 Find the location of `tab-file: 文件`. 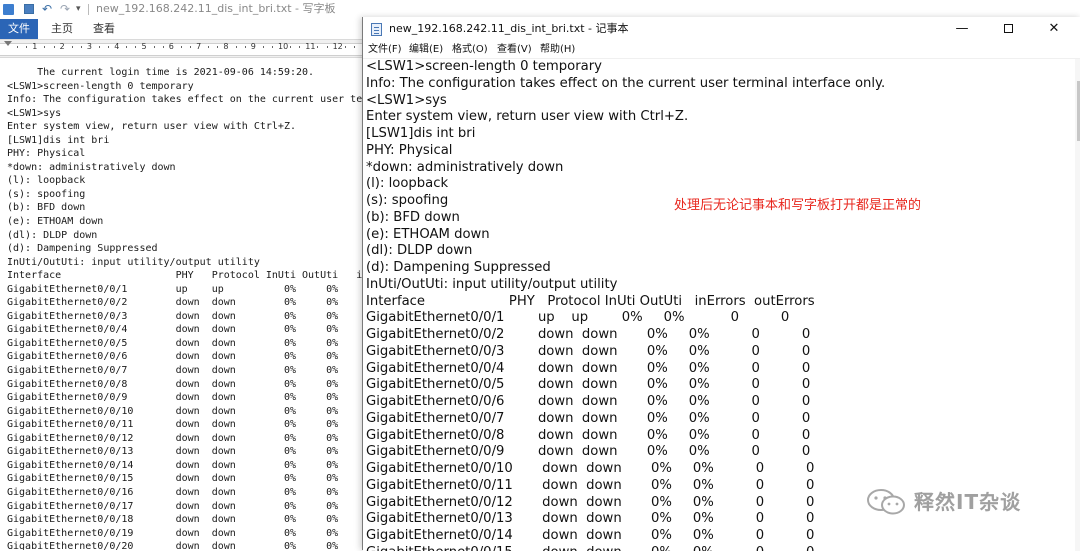

tab-file: 文件 is located at coordinates (19, 29).